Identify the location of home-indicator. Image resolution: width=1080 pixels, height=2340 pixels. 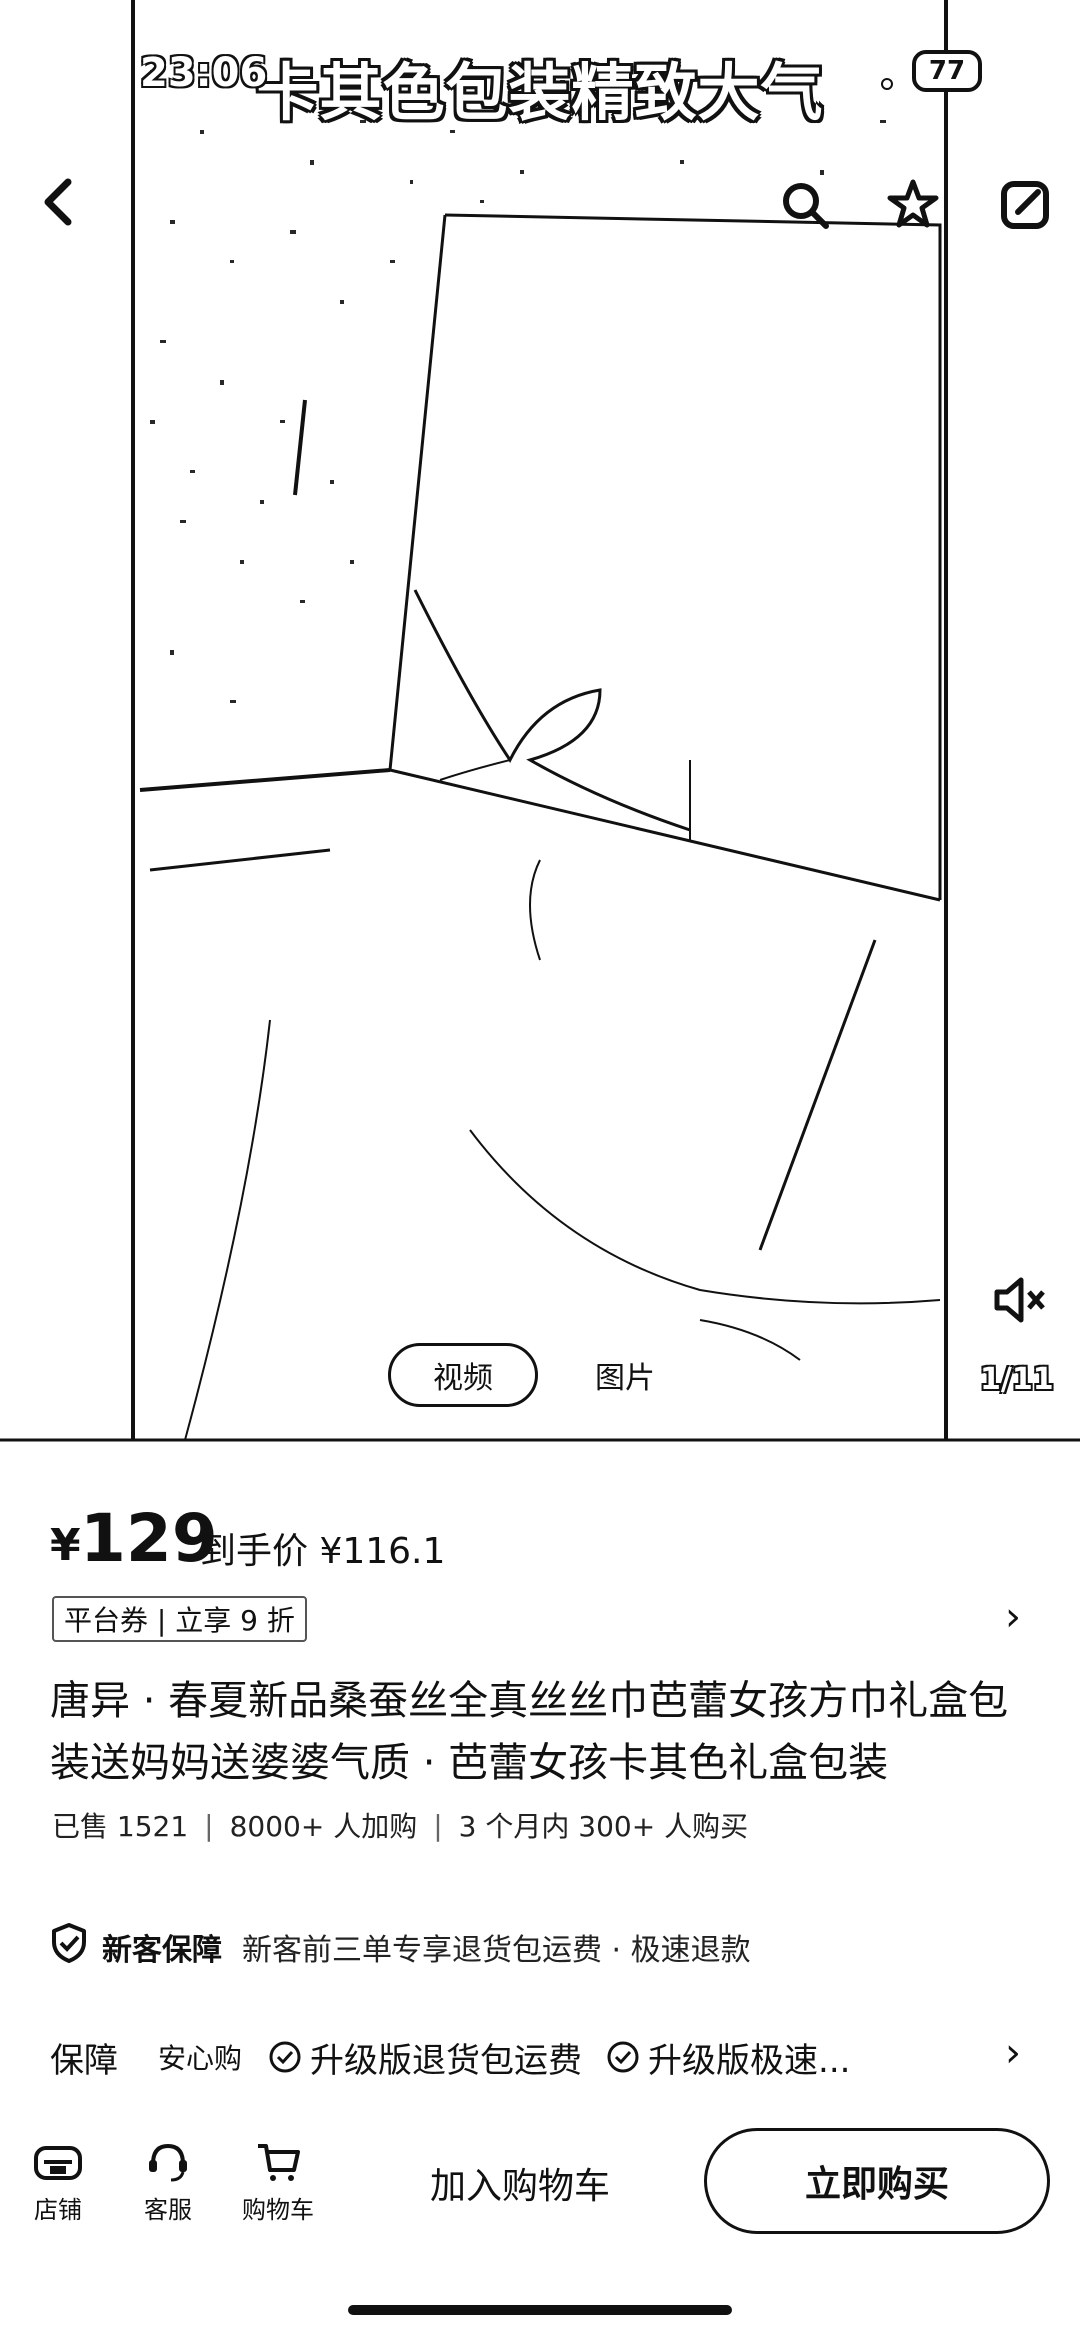
(540, 2310).